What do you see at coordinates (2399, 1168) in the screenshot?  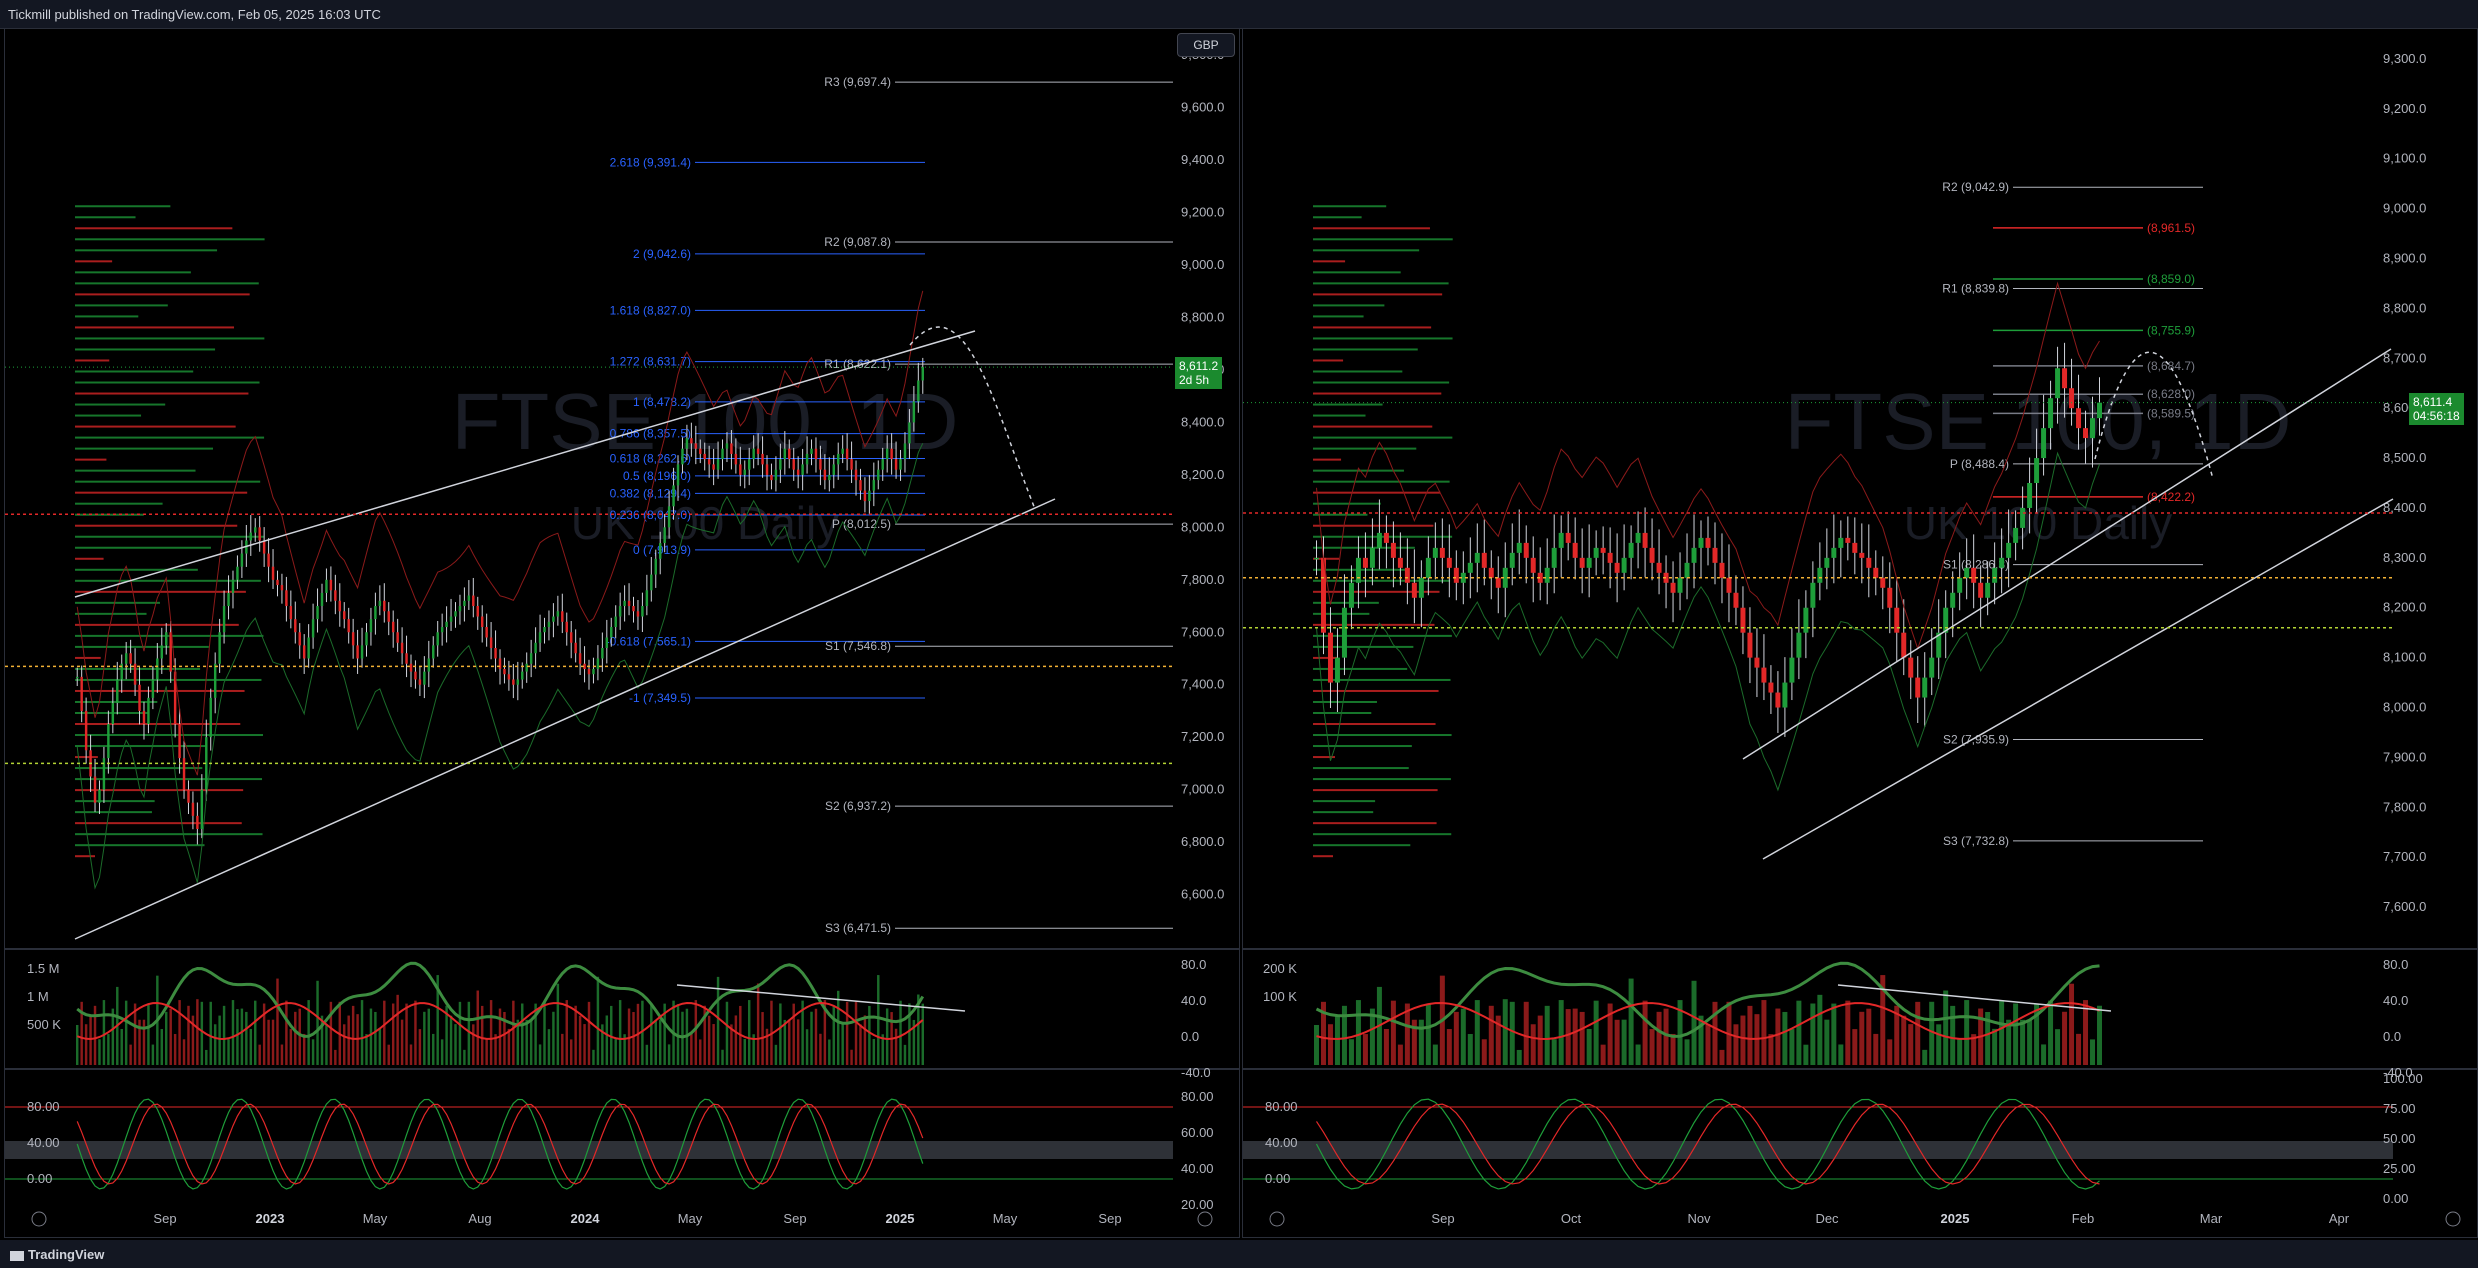 I see `stoch-axis-label: 25.00` at bounding box center [2399, 1168].